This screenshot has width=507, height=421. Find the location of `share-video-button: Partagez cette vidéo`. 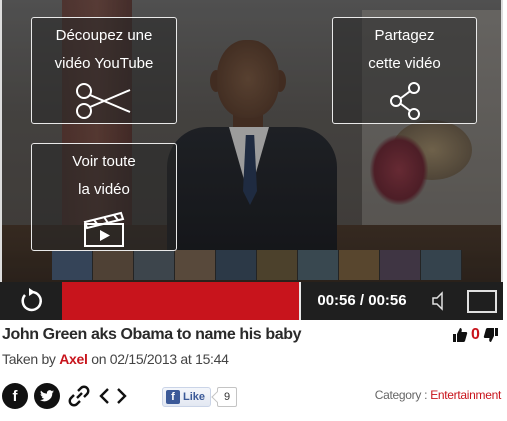

share-video-button: Partagez cette vidéo is located at coordinates (404, 70).